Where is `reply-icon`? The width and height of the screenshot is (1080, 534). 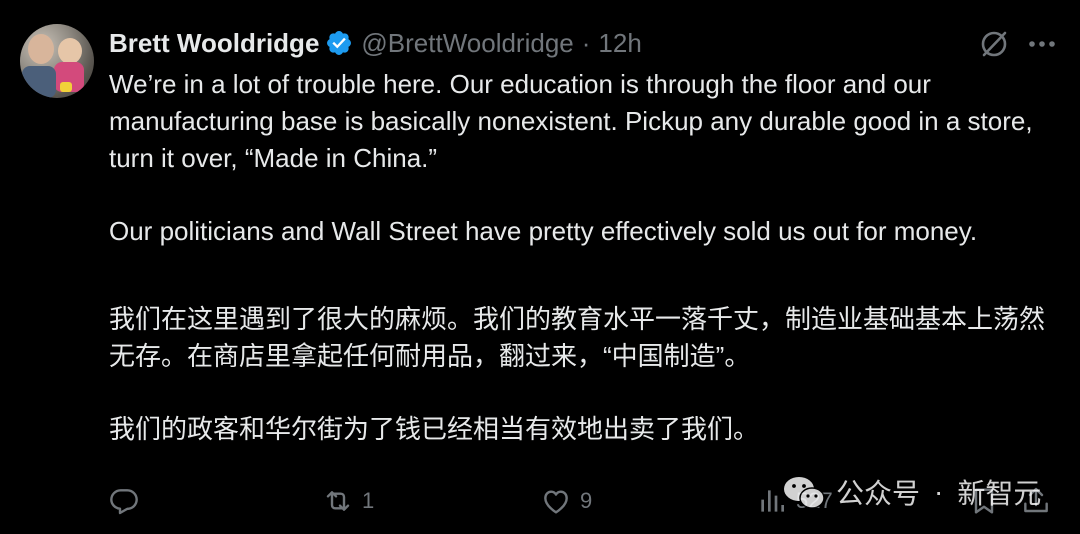 reply-icon is located at coordinates (124, 502).